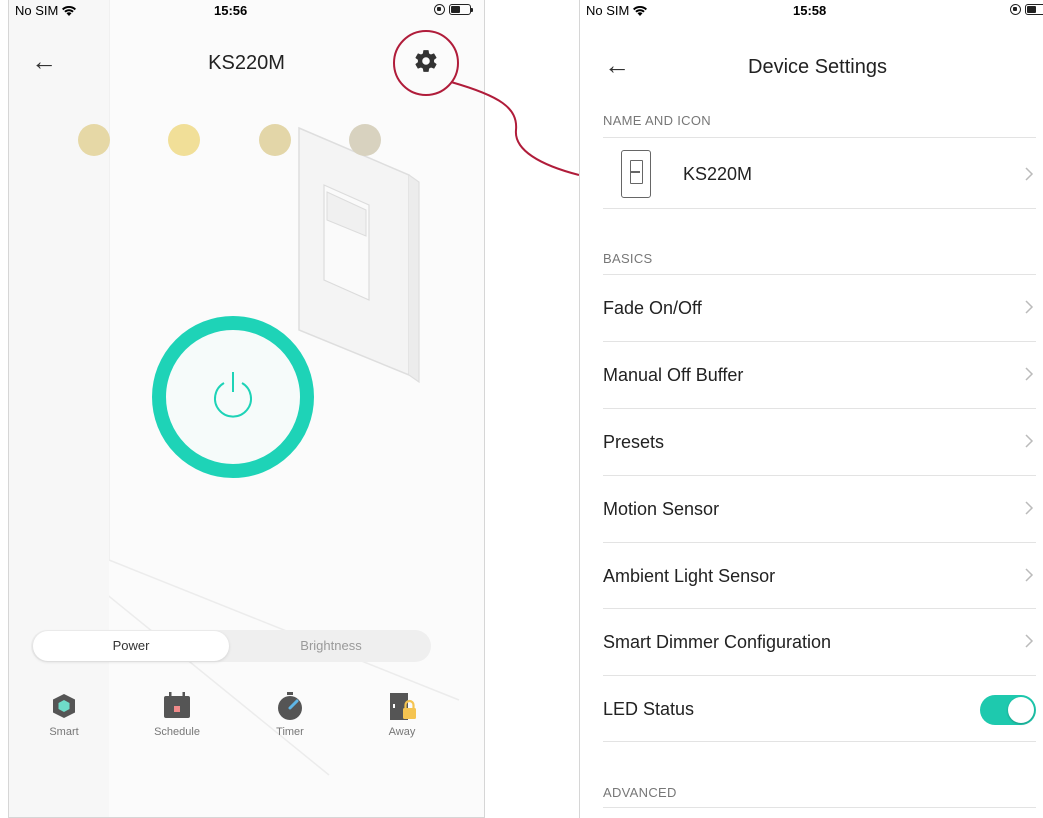 The width and height of the screenshot is (1043, 818). Describe the element at coordinates (426, 63) in the screenshot. I see `settings-highlight-callout` at that location.